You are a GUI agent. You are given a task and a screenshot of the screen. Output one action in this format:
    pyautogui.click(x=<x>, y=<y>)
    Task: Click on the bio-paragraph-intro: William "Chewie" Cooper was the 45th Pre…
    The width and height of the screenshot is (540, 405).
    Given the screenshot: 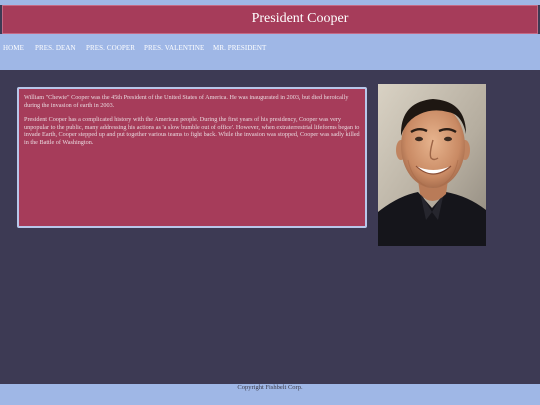 What is the action you would take?
    pyautogui.click(x=186, y=101)
    